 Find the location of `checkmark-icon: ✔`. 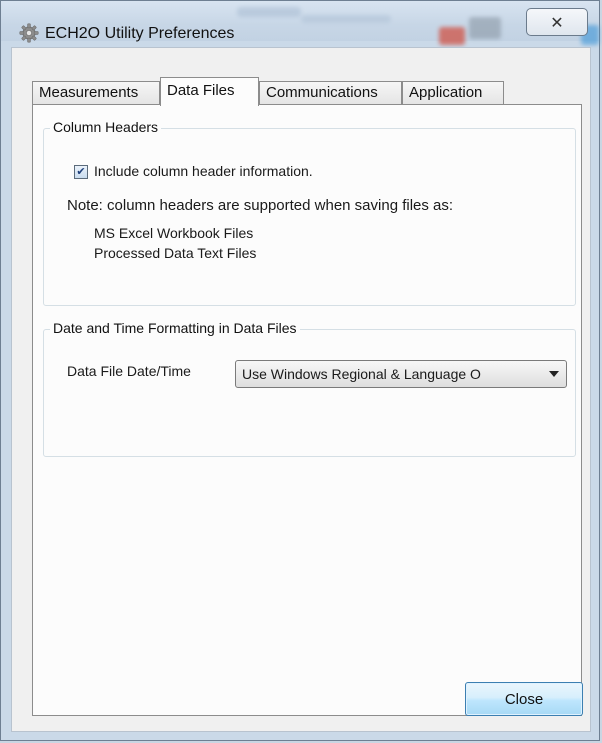

checkmark-icon: ✔ is located at coordinates (81, 171).